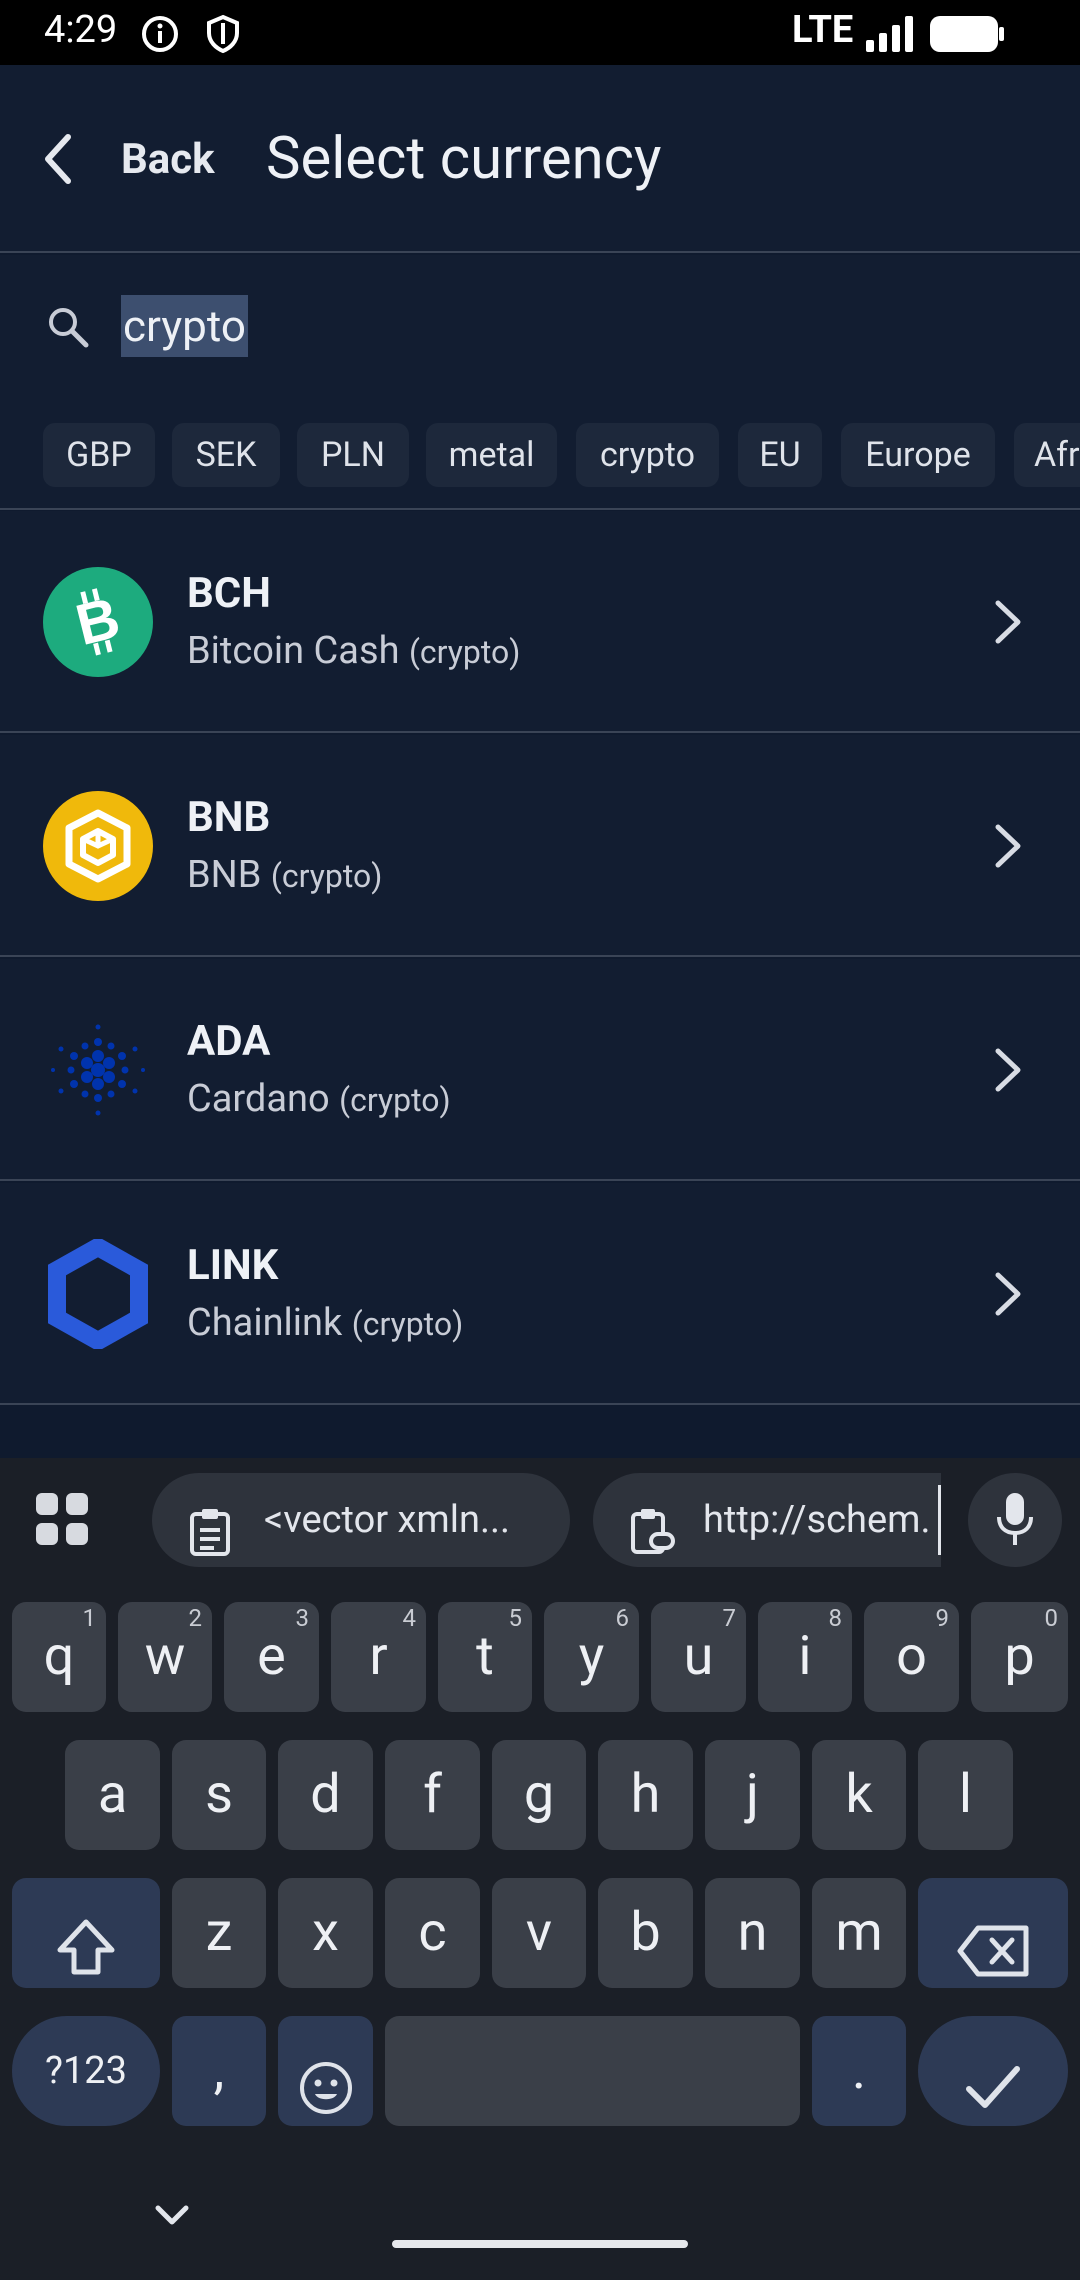 The height and width of the screenshot is (2280, 1080). I want to click on keyboard-toolbar: <vector xmln... http://schem., so click(540, 1518).